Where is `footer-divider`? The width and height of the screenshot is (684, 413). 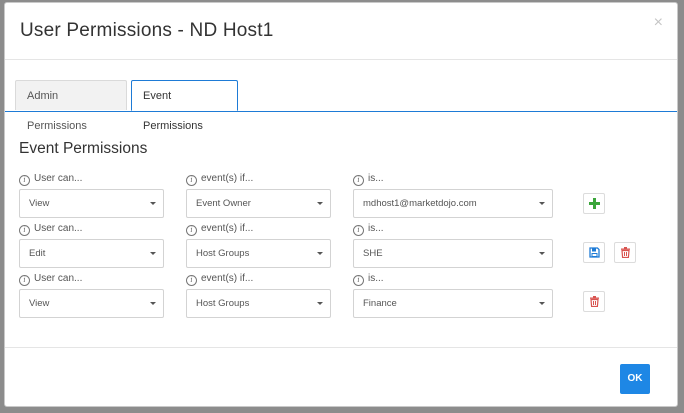 footer-divider is located at coordinates (341, 347).